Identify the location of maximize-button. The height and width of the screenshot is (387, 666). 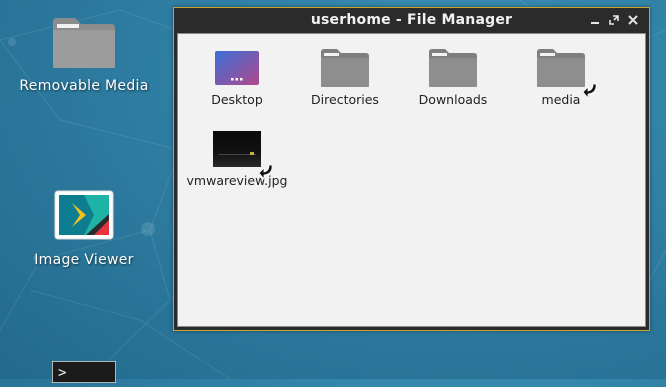
(614, 19).